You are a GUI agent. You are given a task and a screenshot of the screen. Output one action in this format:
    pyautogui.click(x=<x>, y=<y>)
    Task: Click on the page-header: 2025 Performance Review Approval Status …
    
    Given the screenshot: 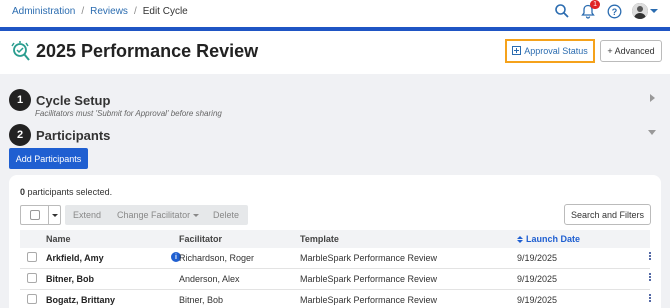 What is the action you would take?
    pyautogui.click(x=335, y=52)
    